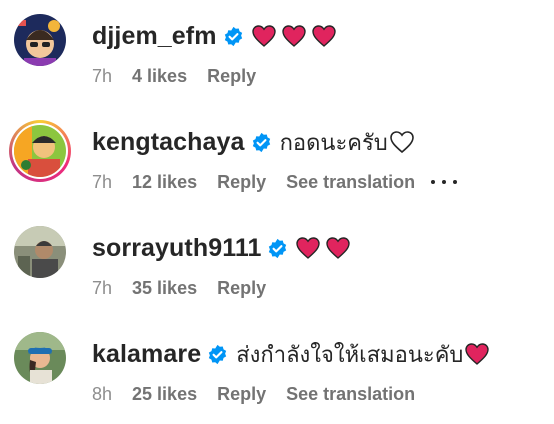 This screenshot has height=424, width=554. Describe the element at coordinates (350, 354) in the screenshot. I see `comment-text-content: ส่งกำลังใจให้เสมอนะคับ` at that location.